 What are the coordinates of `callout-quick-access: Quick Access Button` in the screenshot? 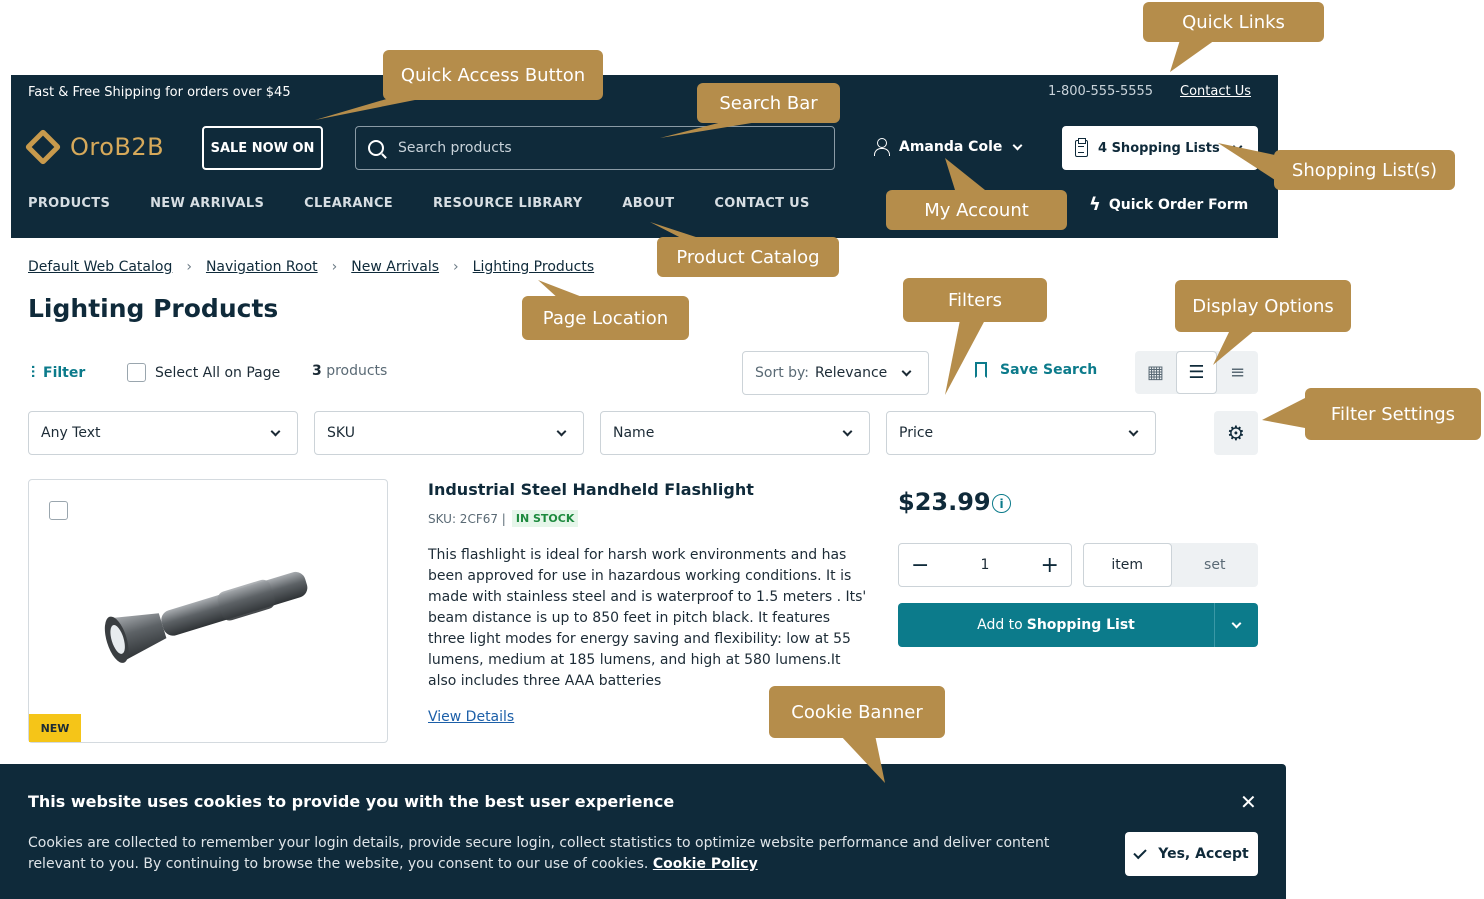 It's located at (493, 75).